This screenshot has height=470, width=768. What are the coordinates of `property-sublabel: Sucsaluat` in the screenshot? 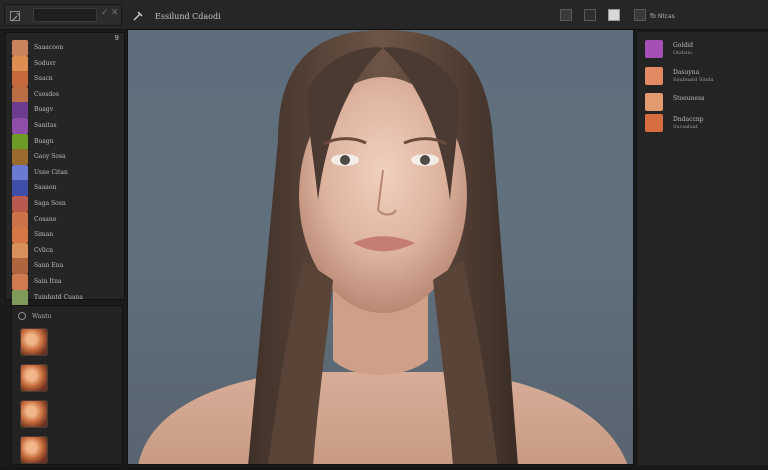 It's located at (685, 127).